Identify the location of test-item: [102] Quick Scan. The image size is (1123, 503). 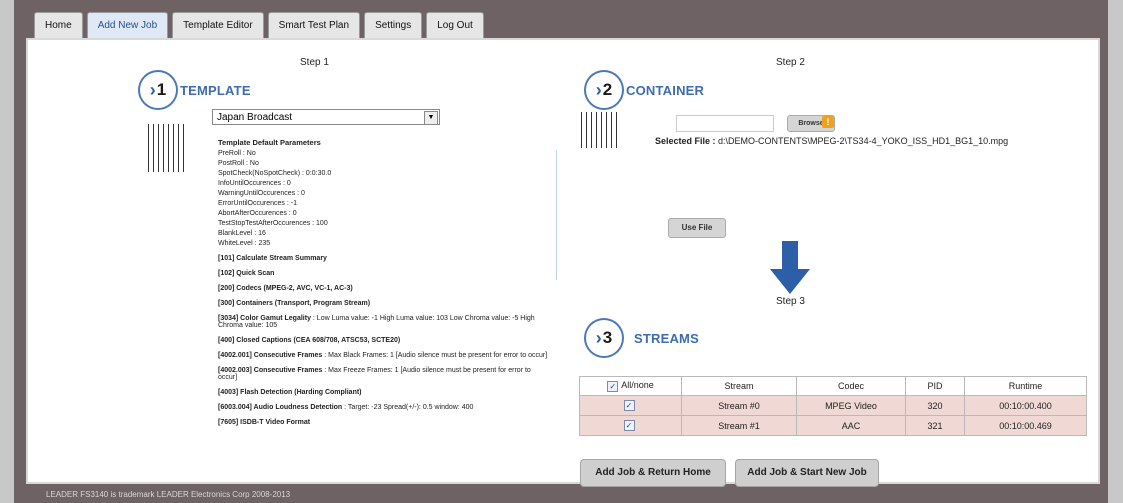
(383, 273).